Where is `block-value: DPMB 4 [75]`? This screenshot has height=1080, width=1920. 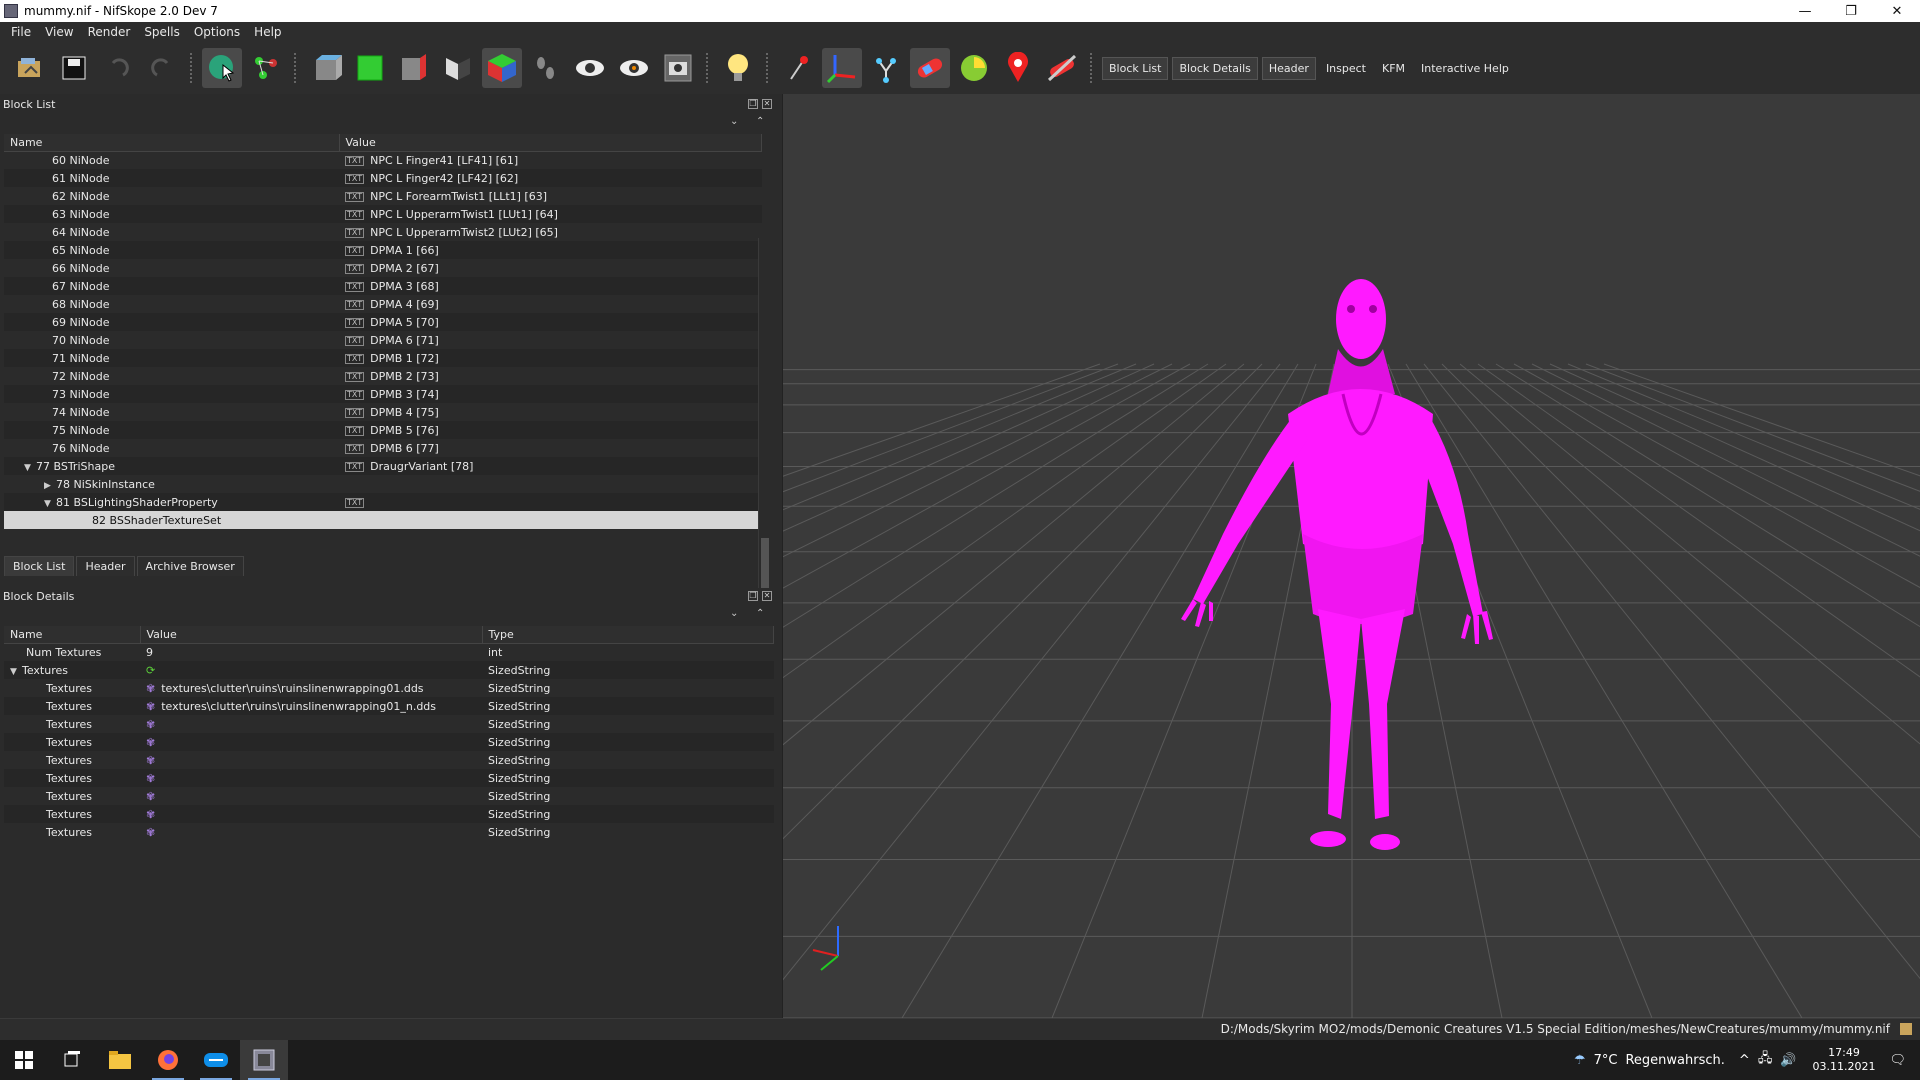 block-value: DPMB 4 [75] is located at coordinates (404, 412).